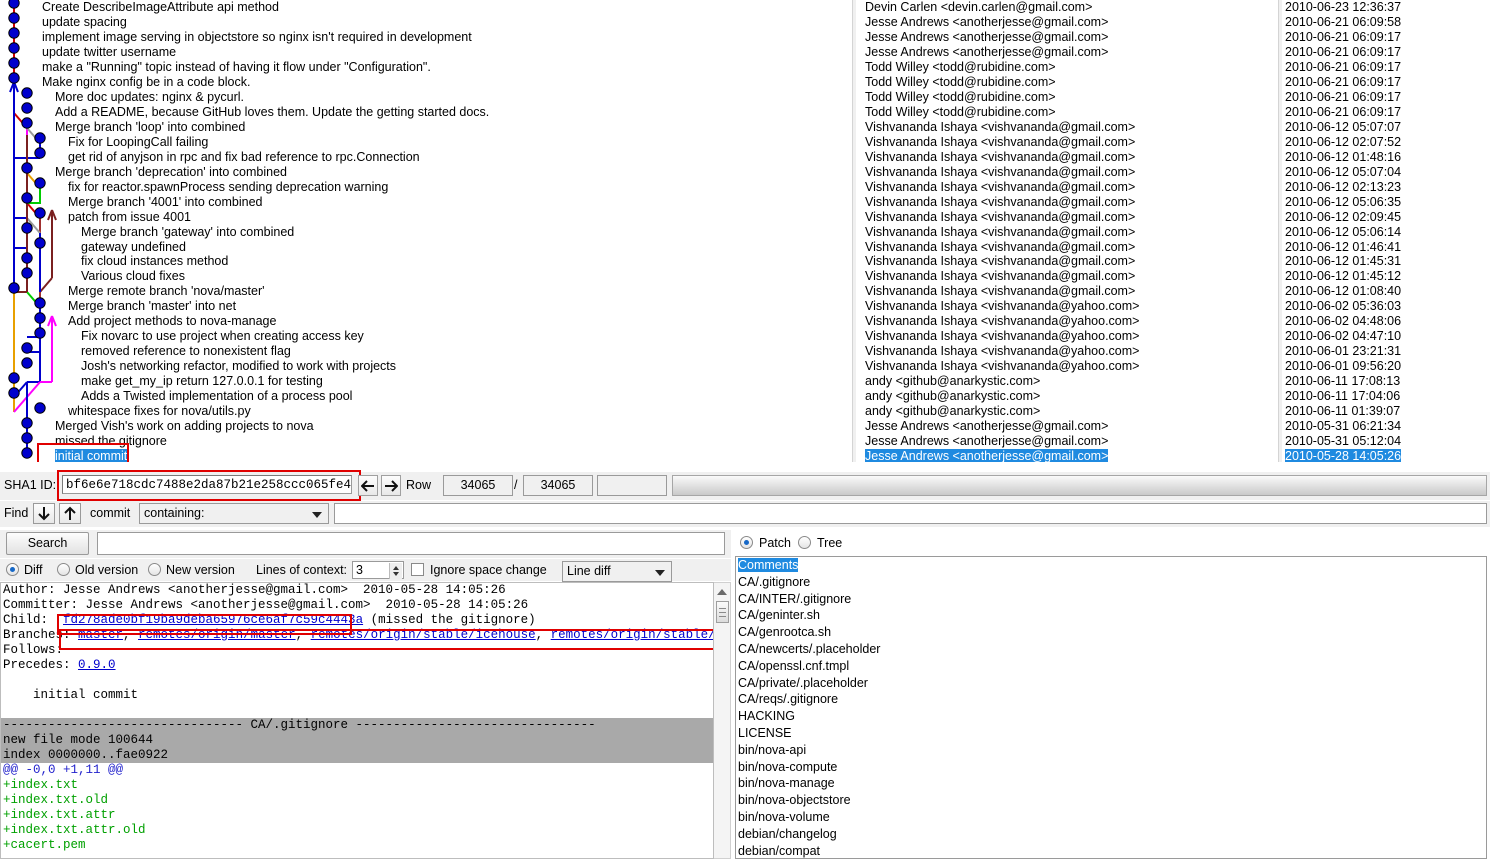 The image size is (1490, 859). What do you see at coordinates (1111, 599) in the screenshot?
I see `file-list-item: CA/INTER/.gitignore` at bounding box center [1111, 599].